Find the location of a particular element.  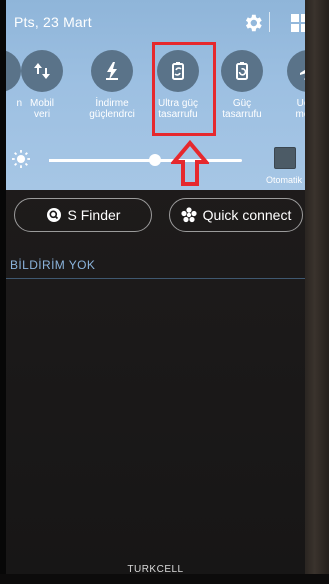

no-notifications-heading: BİLDİRİM YOK is located at coordinates (53, 265).